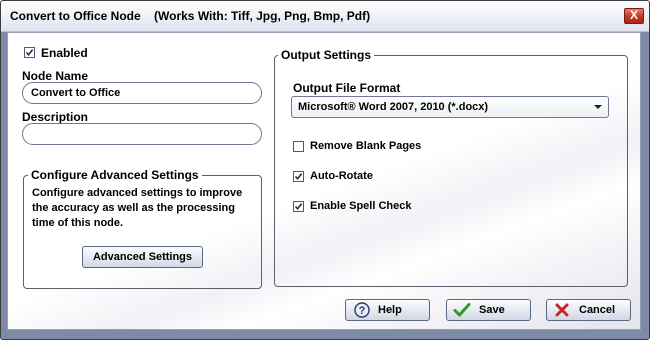 This screenshot has width=650, height=340. I want to click on enable-spell-check-label: Enable Spell Check, so click(361, 206).